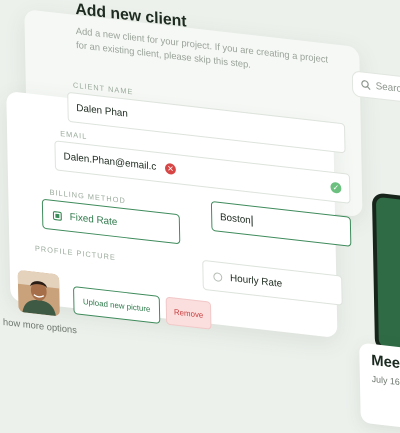  What do you see at coordinates (170, 169) in the screenshot?
I see `error-x-icon: ✕` at bounding box center [170, 169].